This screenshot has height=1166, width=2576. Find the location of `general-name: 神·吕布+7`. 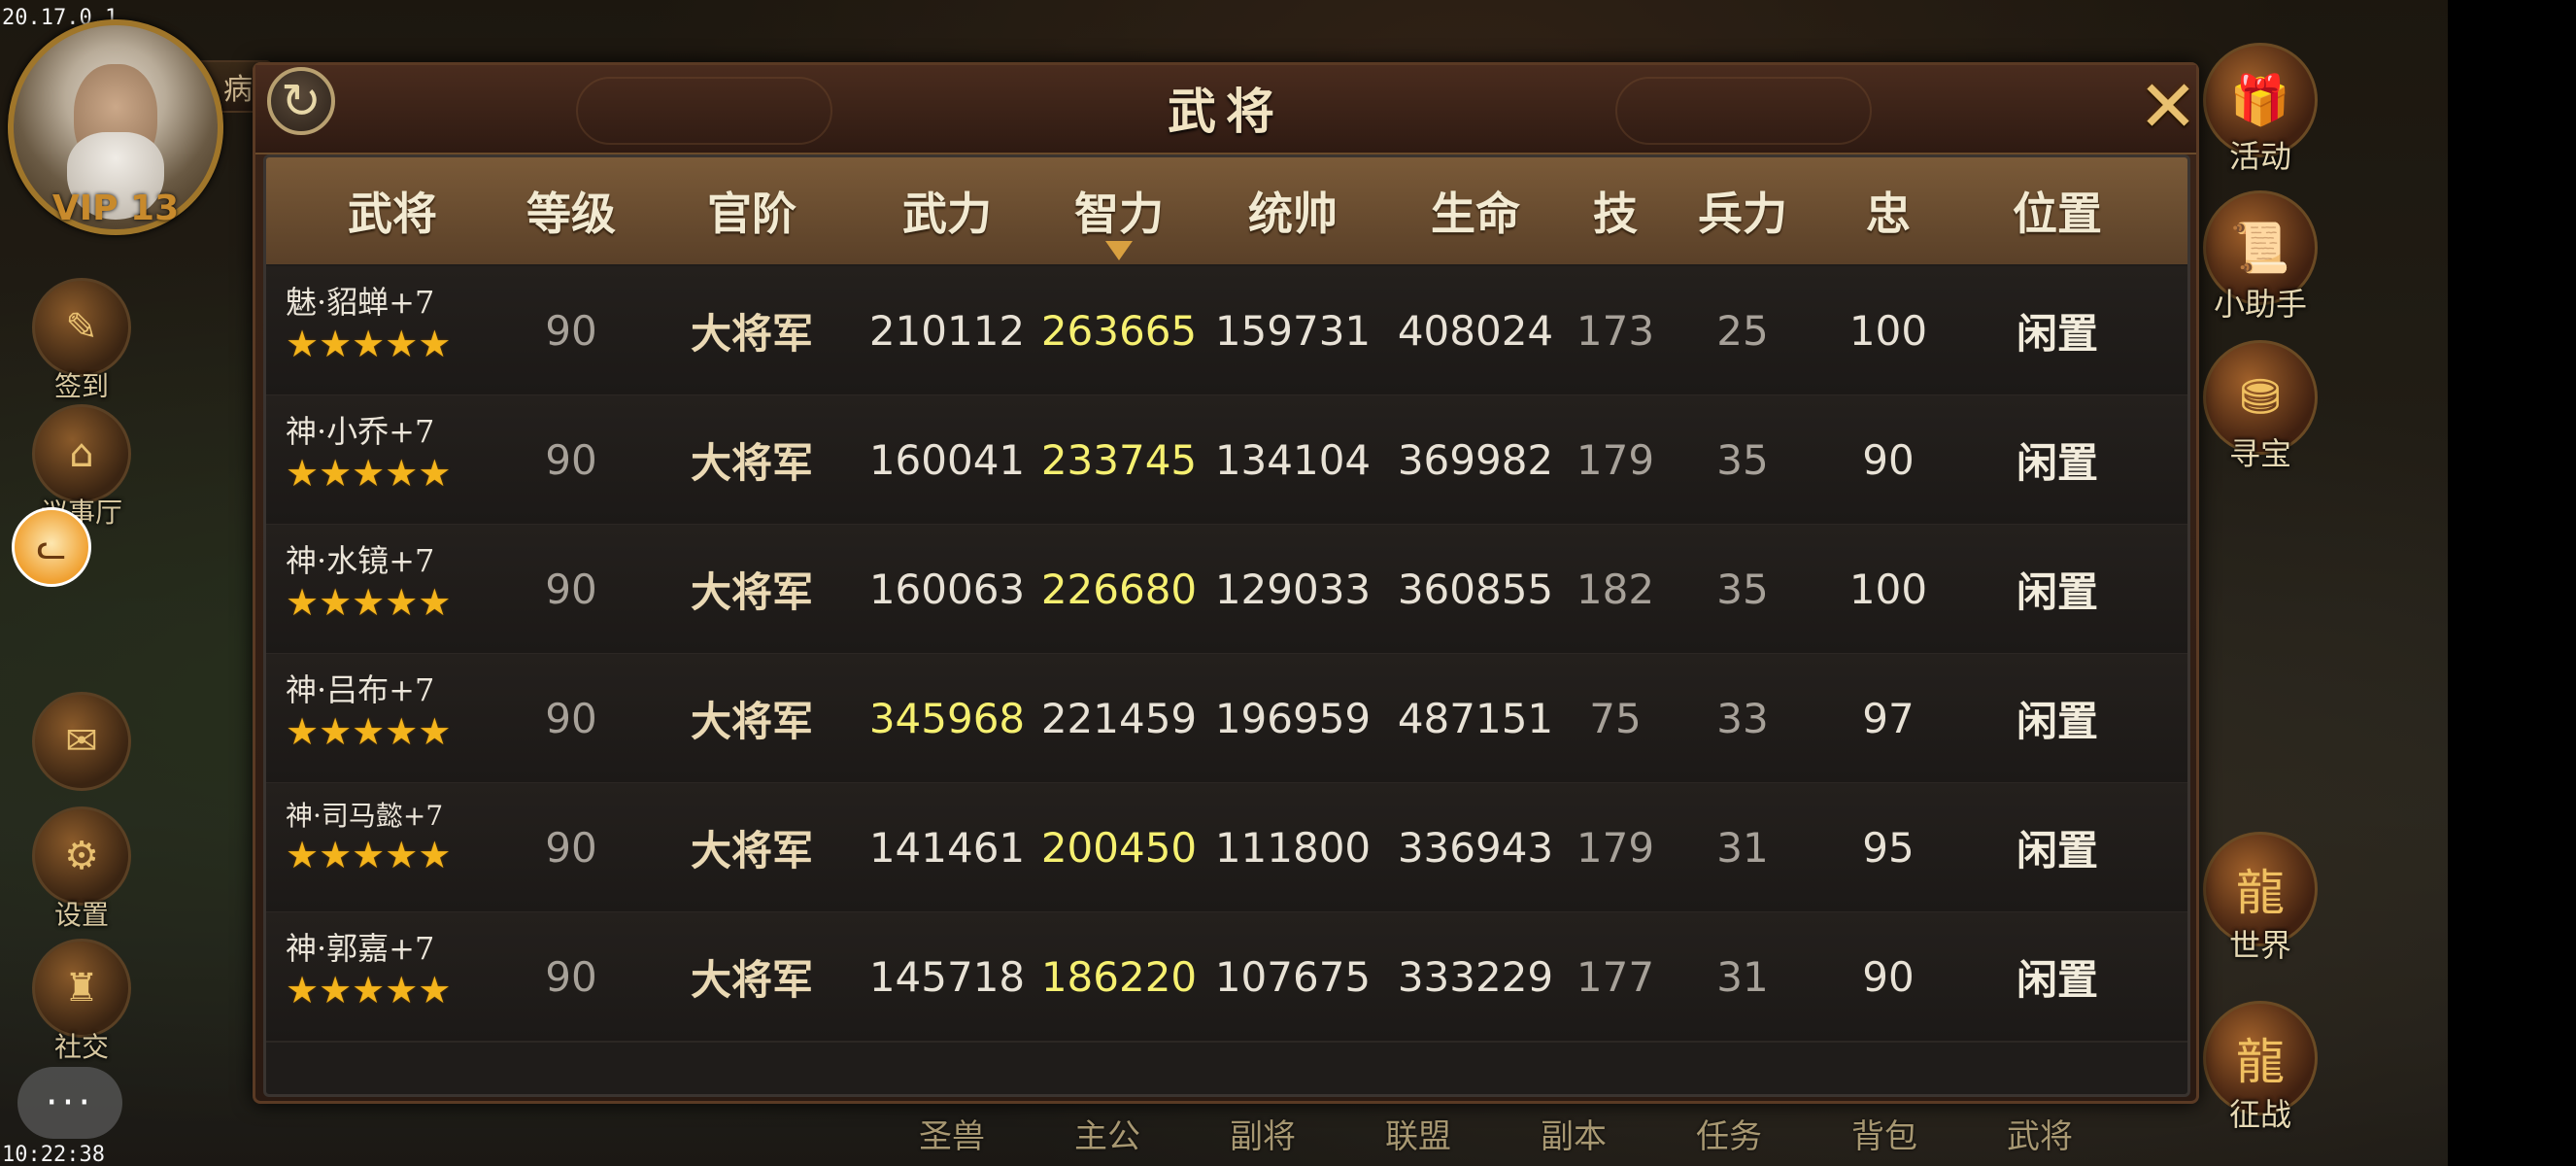

general-name: 神·吕布+7 is located at coordinates (360, 689).